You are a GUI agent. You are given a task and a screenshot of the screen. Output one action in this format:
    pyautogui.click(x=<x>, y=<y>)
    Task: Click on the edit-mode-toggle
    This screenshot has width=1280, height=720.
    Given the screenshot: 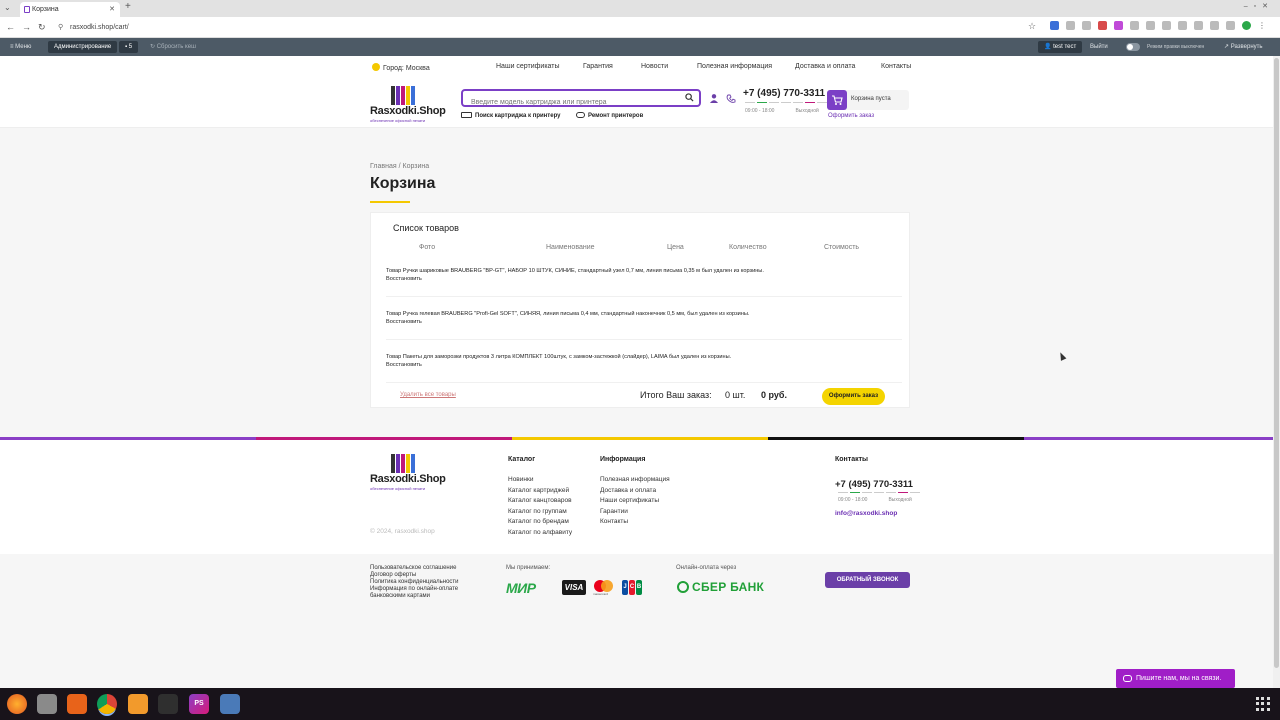 What is the action you would take?
    pyautogui.click(x=1133, y=47)
    